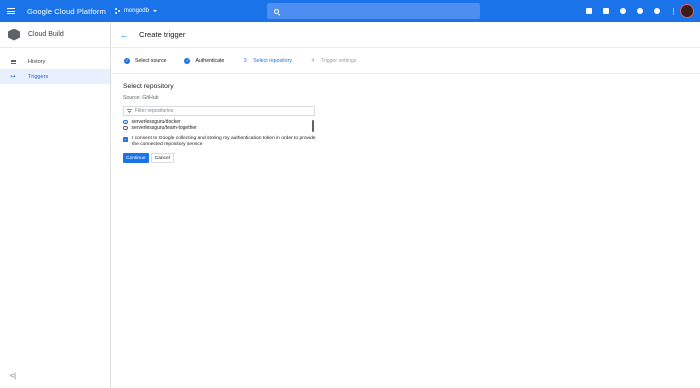  What do you see at coordinates (13, 376) in the screenshot?
I see `collapse-sidebar-button: <|` at bounding box center [13, 376].